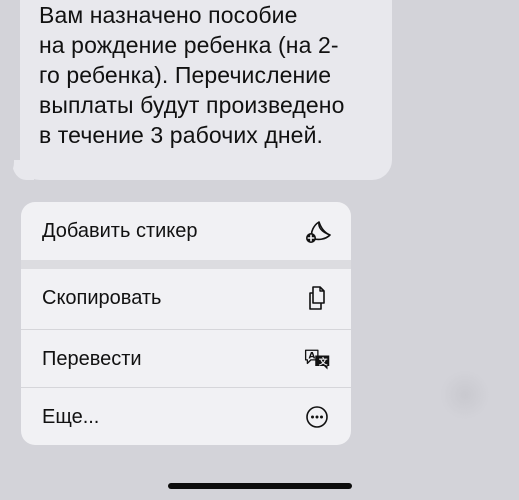  What do you see at coordinates (317, 417) in the screenshot?
I see `more-icon` at bounding box center [317, 417].